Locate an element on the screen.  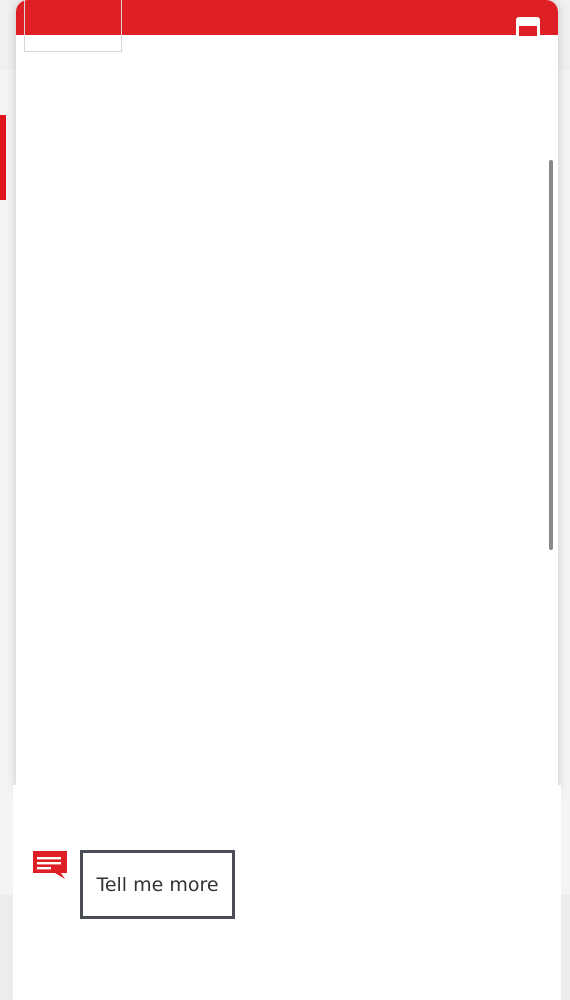
tell-me-more-button: Tell me more is located at coordinates (157, 884).